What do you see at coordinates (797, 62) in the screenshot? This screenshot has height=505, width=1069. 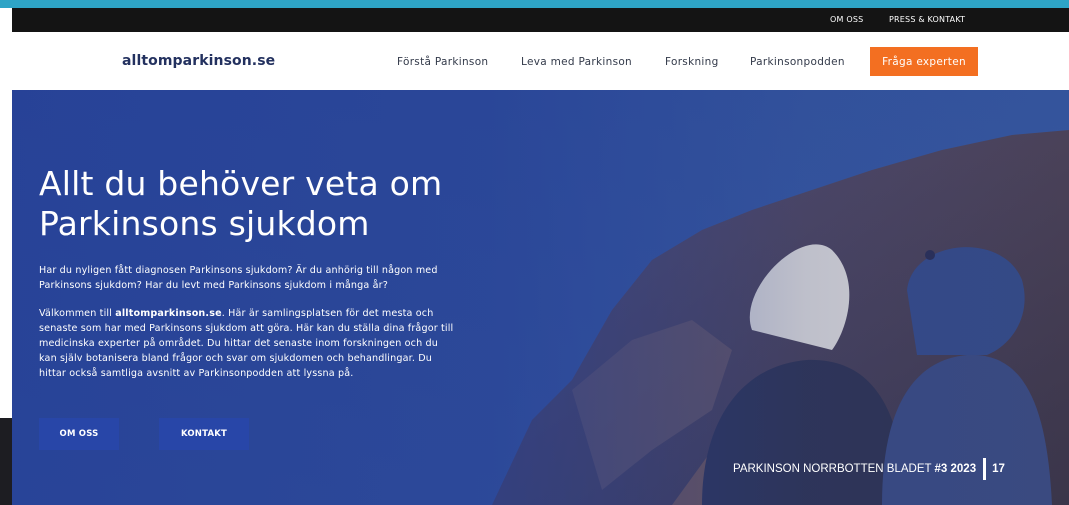 I see `nav-link-parkinsonpodden: Parkinsonpodden` at bounding box center [797, 62].